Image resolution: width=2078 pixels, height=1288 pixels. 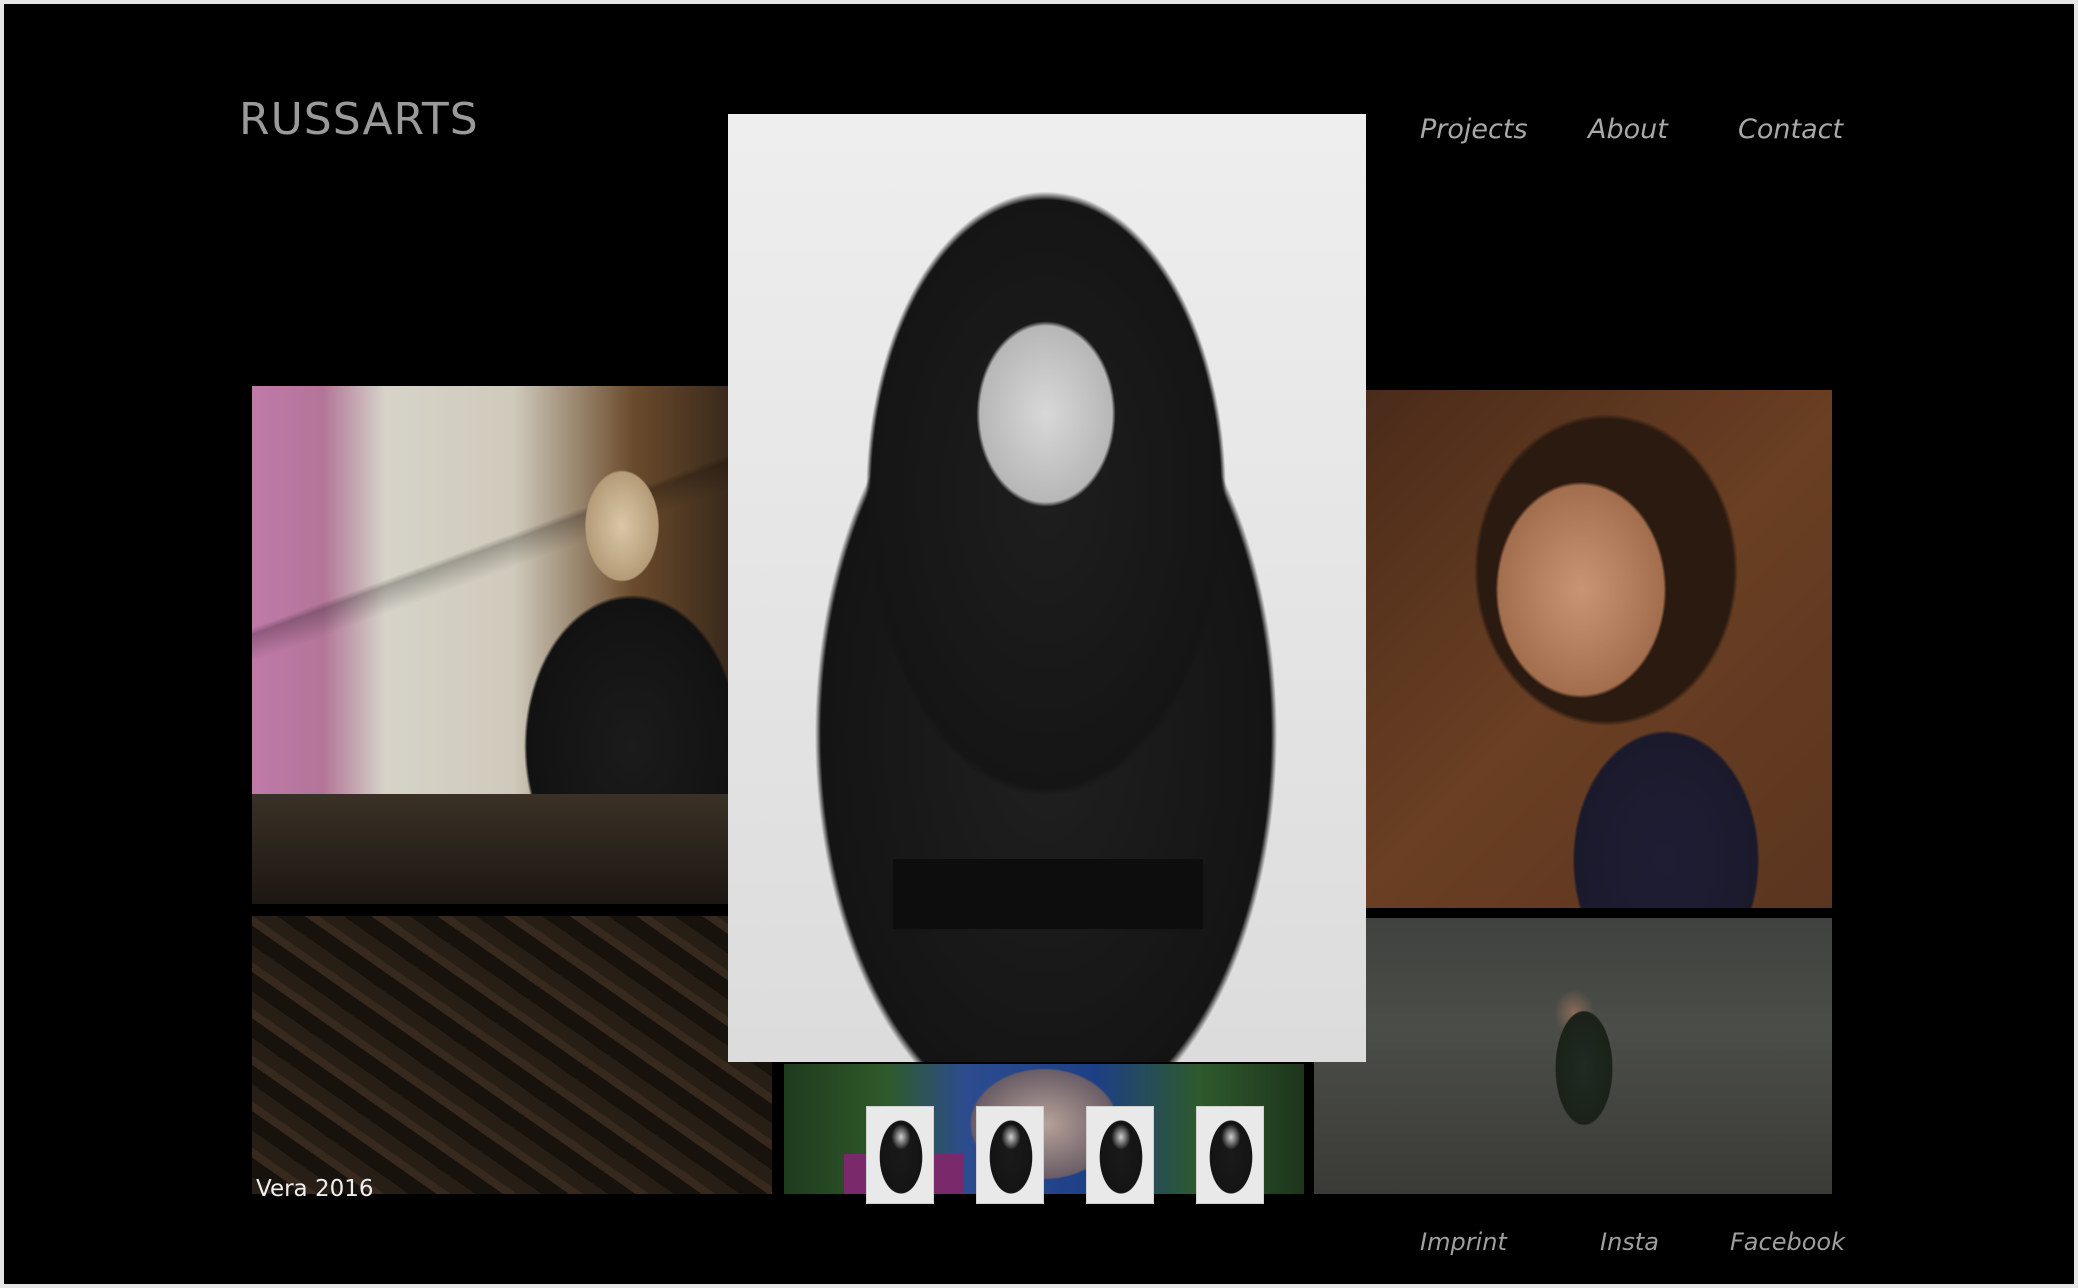 I want to click on gallery-caption: Vera 2016, so click(x=315, y=1189).